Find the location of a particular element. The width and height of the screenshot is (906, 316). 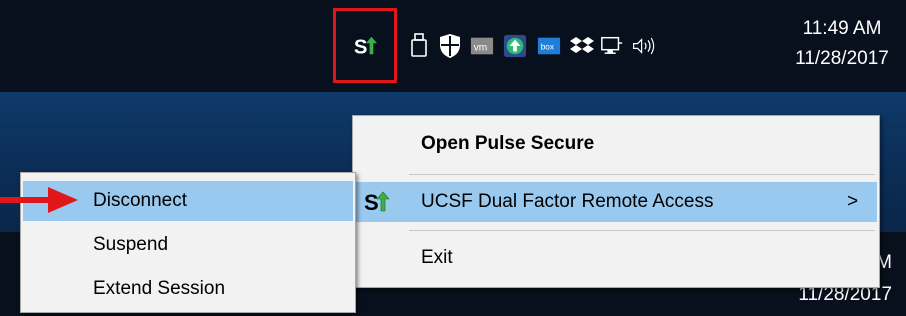

menu-item-connection: S UCSF Dual Factor Remote Access > is located at coordinates (616, 202).